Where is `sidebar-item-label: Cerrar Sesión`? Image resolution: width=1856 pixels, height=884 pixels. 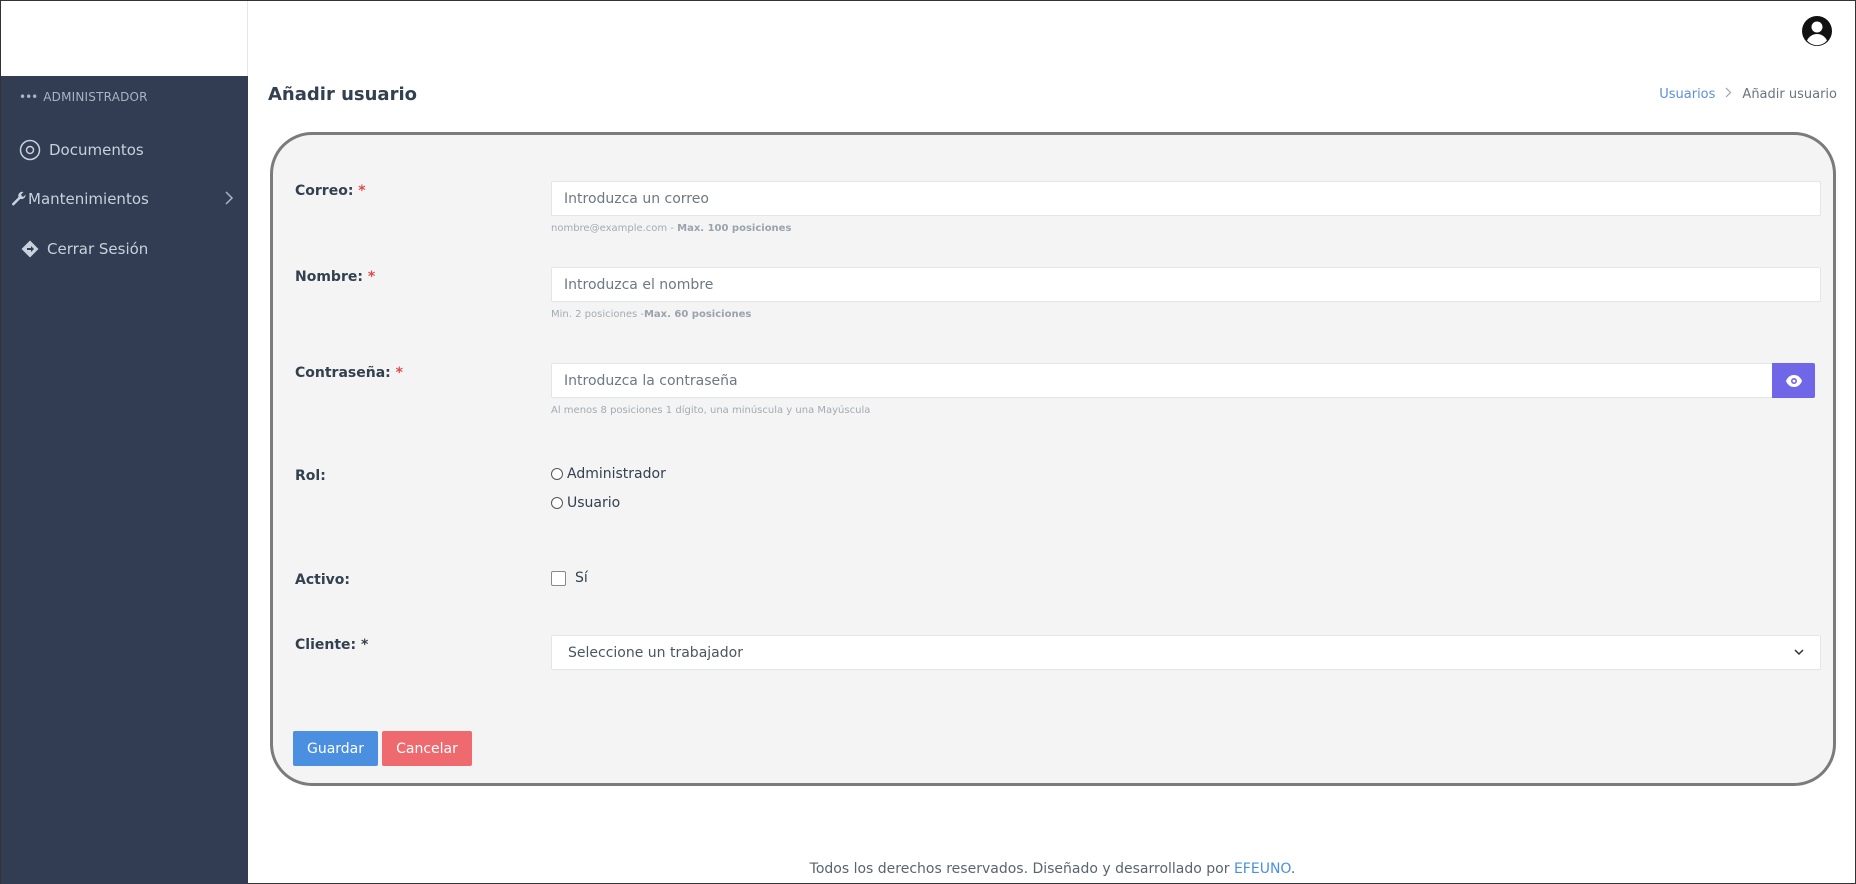 sidebar-item-label: Cerrar Sesión is located at coordinates (98, 249).